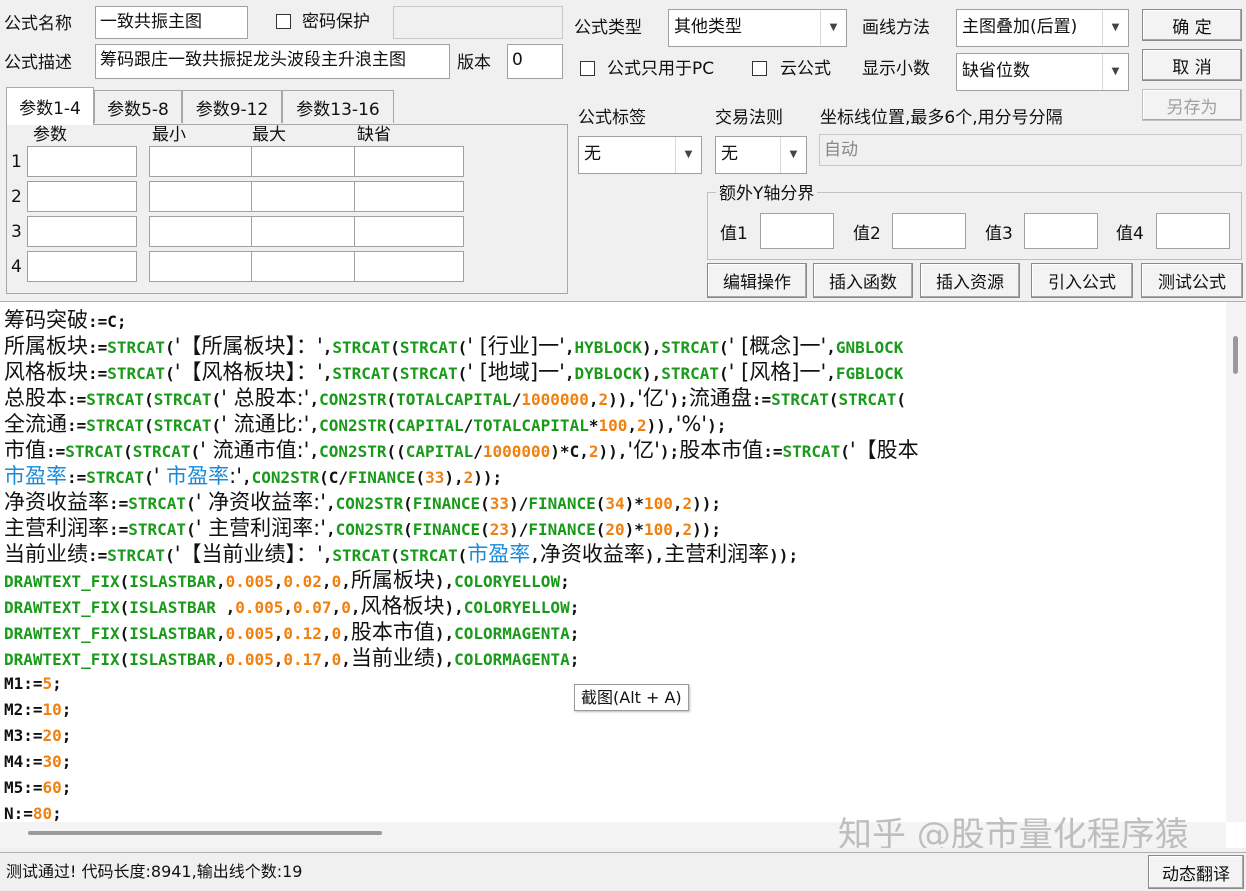  What do you see at coordinates (761, 155) in the screenshot?
I see `trade-rule-select: 无 ▼` at bounding box center [761, 155].